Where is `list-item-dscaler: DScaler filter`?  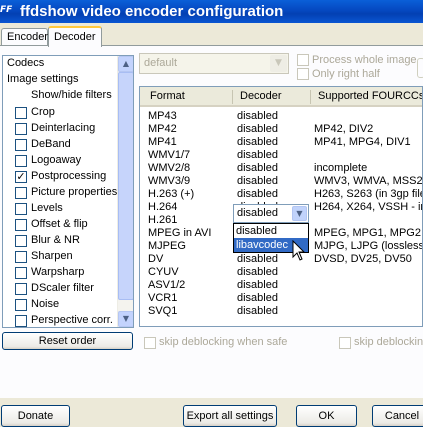 list-item-dscaler: DScaler filter is located at coordinates (61, 289).